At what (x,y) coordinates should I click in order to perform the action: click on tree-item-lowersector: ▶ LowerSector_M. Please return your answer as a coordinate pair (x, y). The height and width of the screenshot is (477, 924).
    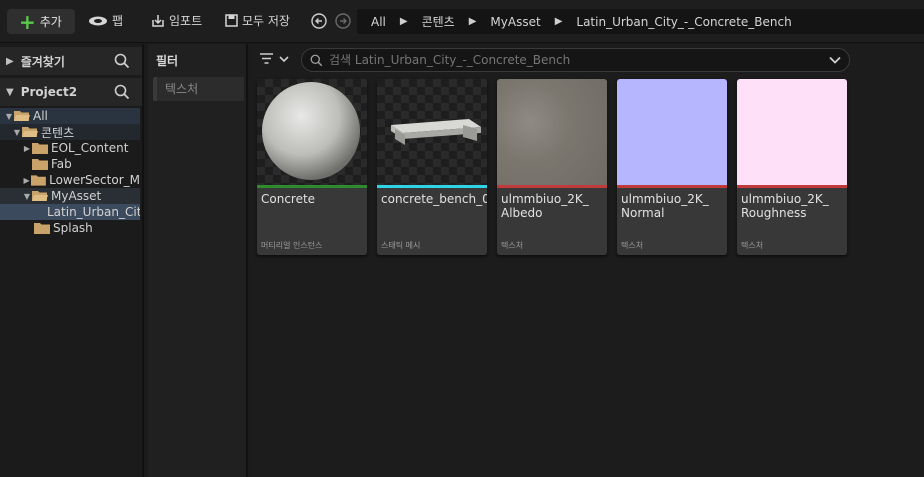
    Looking at the image, I should click on (70, 180).